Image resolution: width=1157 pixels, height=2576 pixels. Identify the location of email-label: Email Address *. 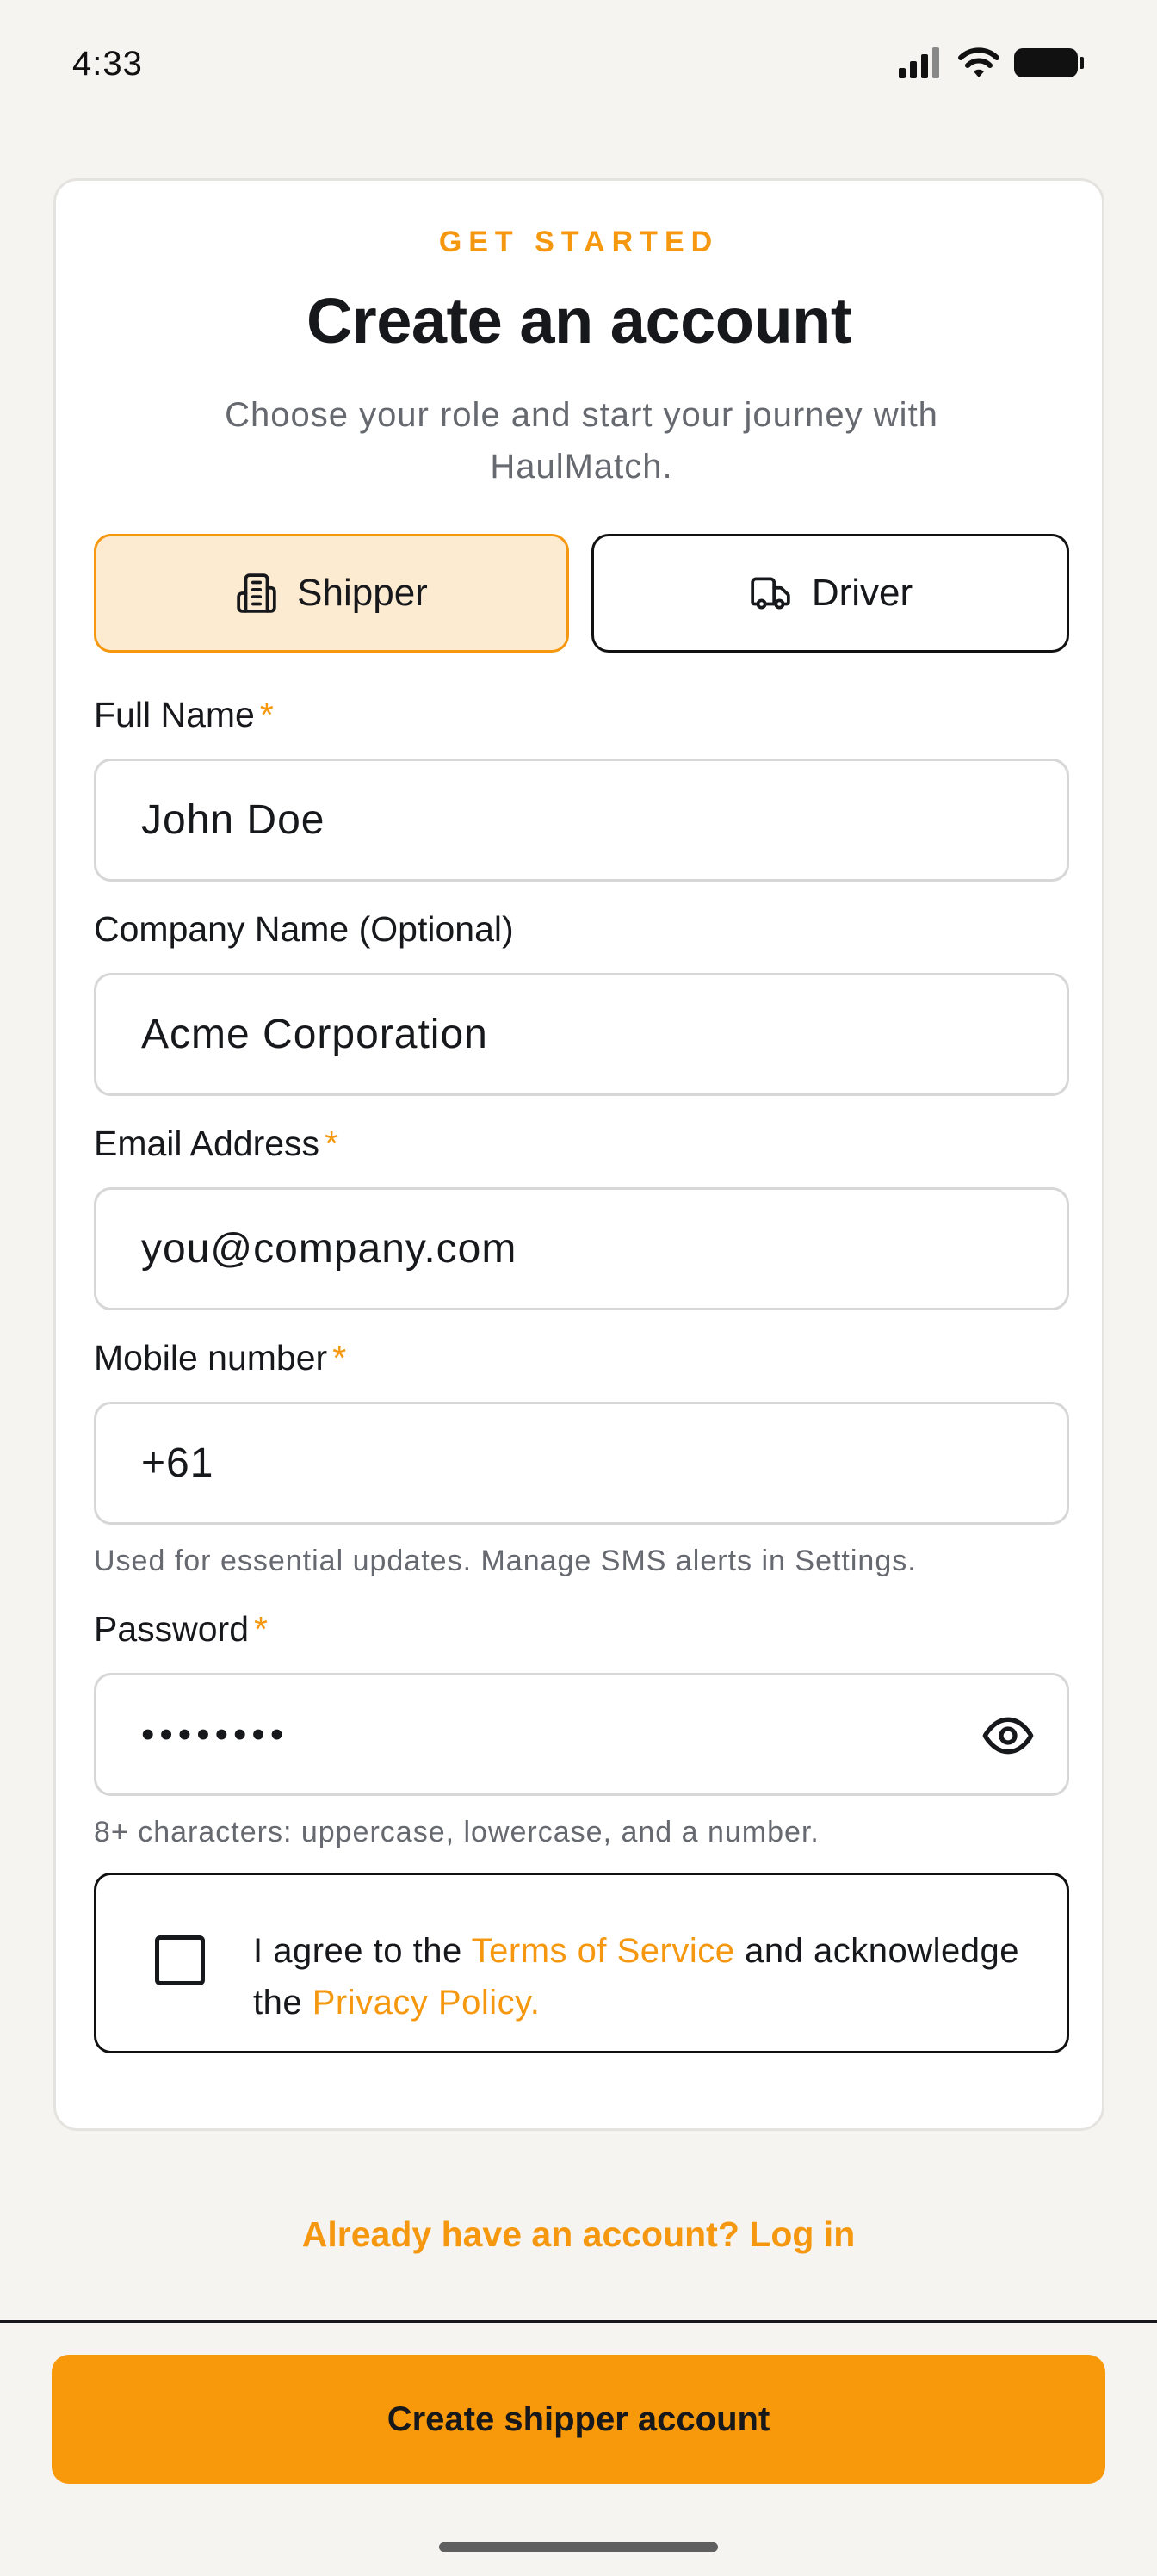
(216, 1144).